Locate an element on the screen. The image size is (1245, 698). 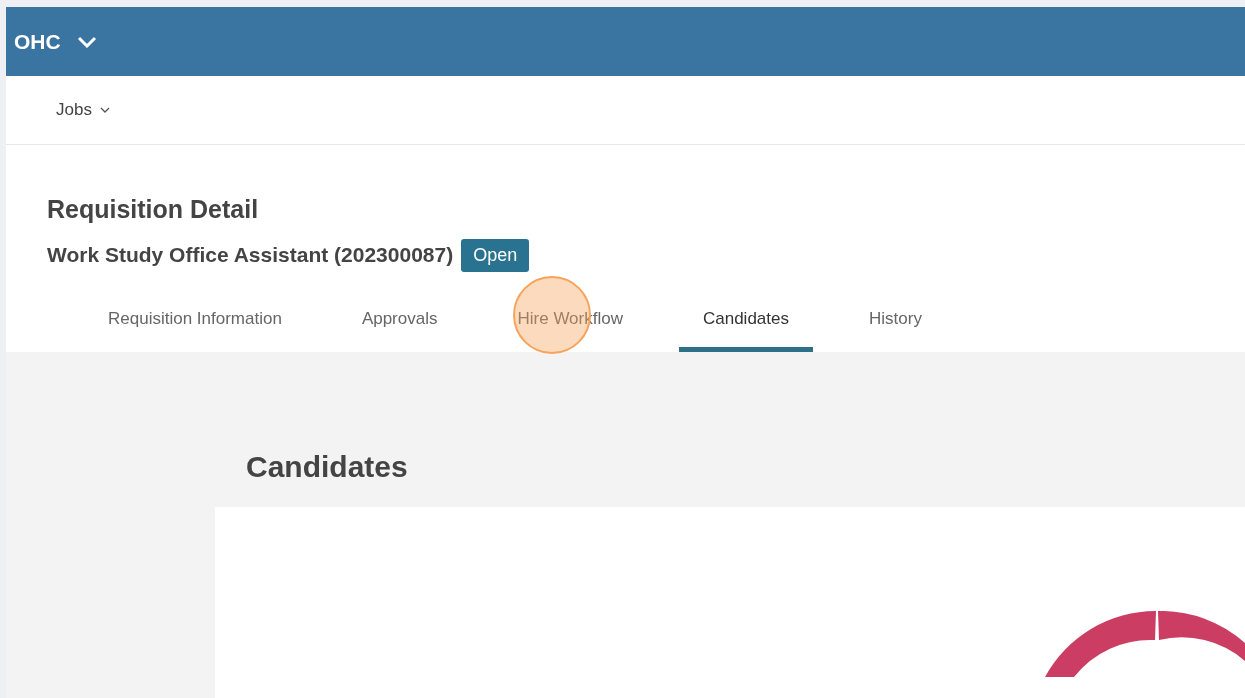
page-title: Requisition Detail is located at coordinates (153, 209).